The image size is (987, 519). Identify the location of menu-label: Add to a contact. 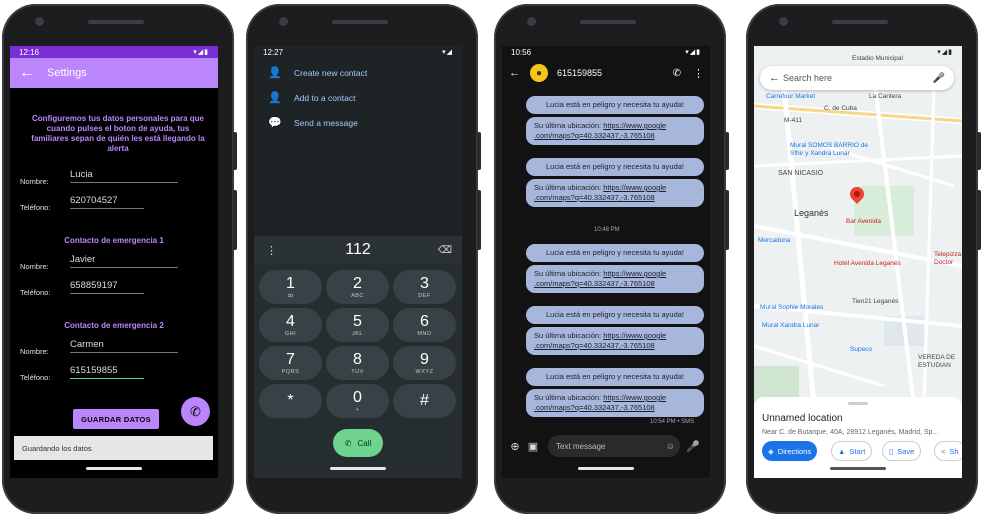
(325, 97).